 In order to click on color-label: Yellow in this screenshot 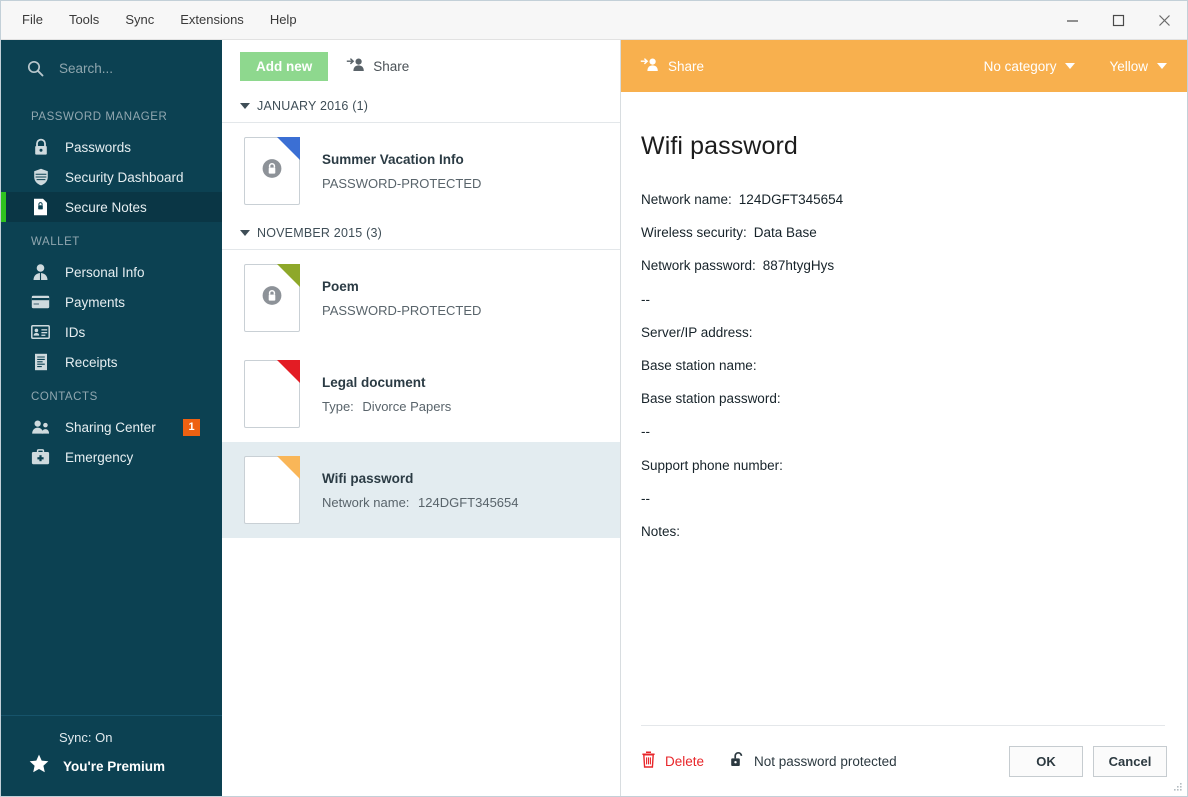, I will do `click(1128, 66)`.